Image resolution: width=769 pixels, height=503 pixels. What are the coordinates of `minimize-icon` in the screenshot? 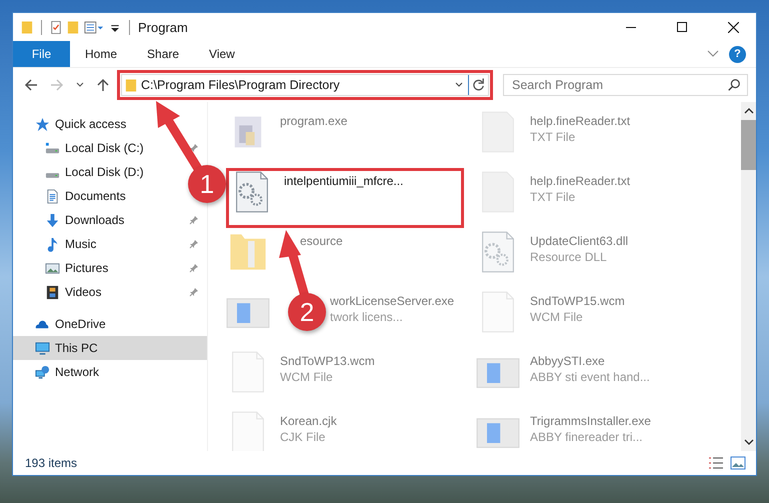 It's located at (631, 27).